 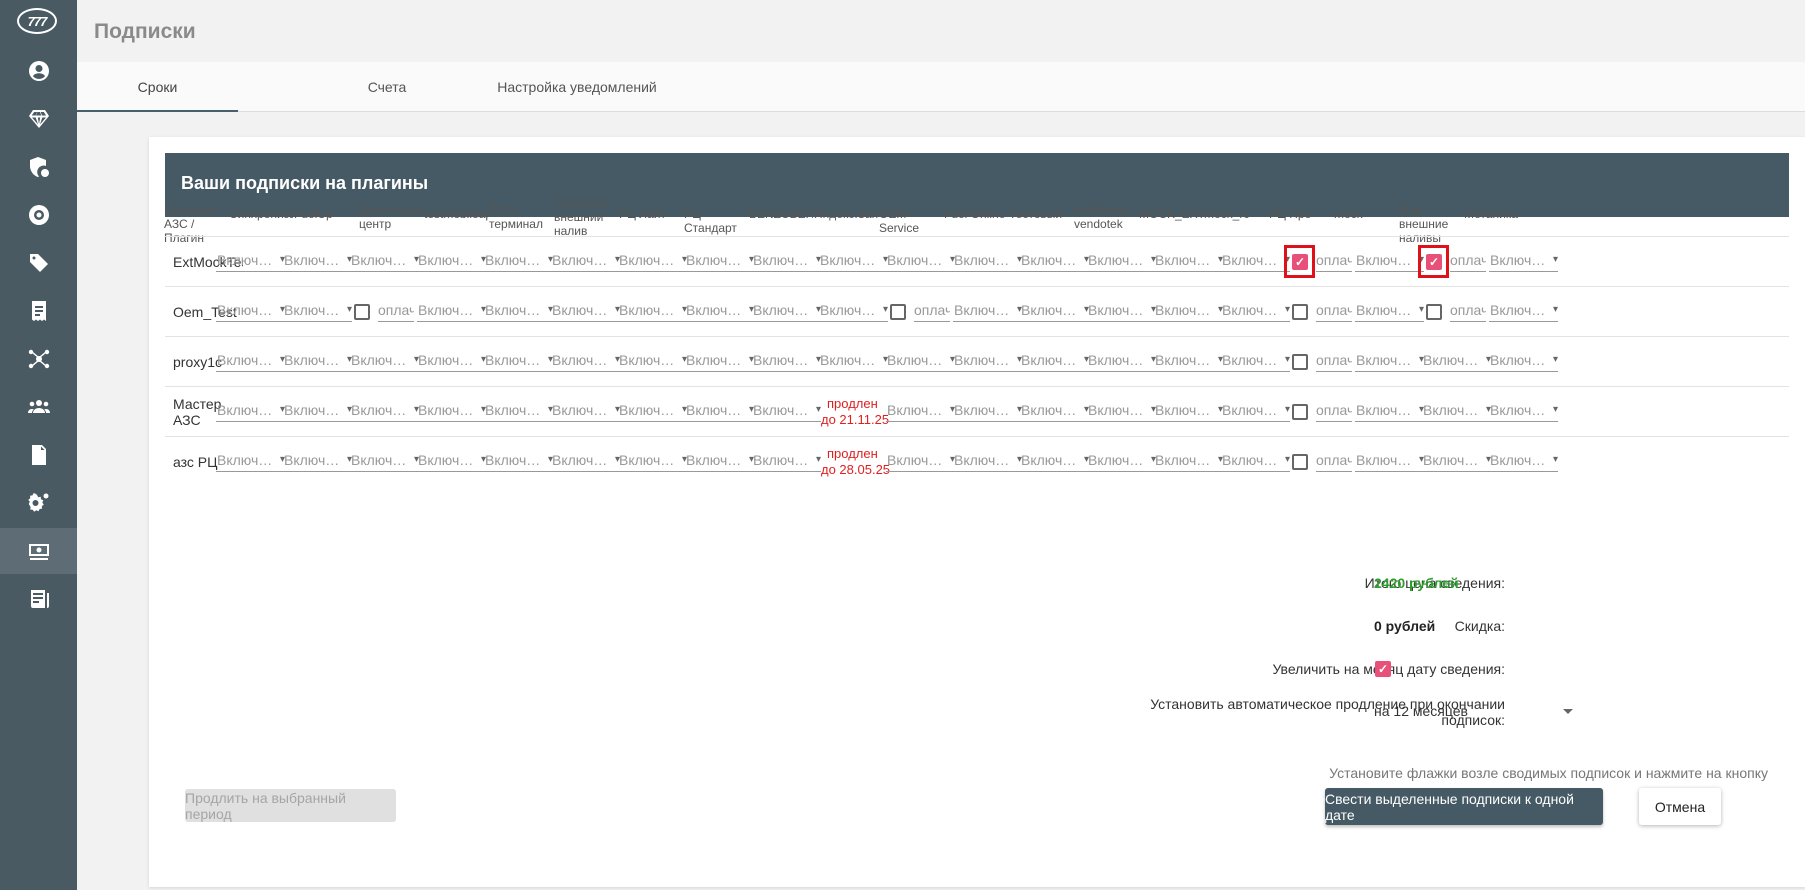 I want to click on subscription-money-icon, so click(x=38, y=551).